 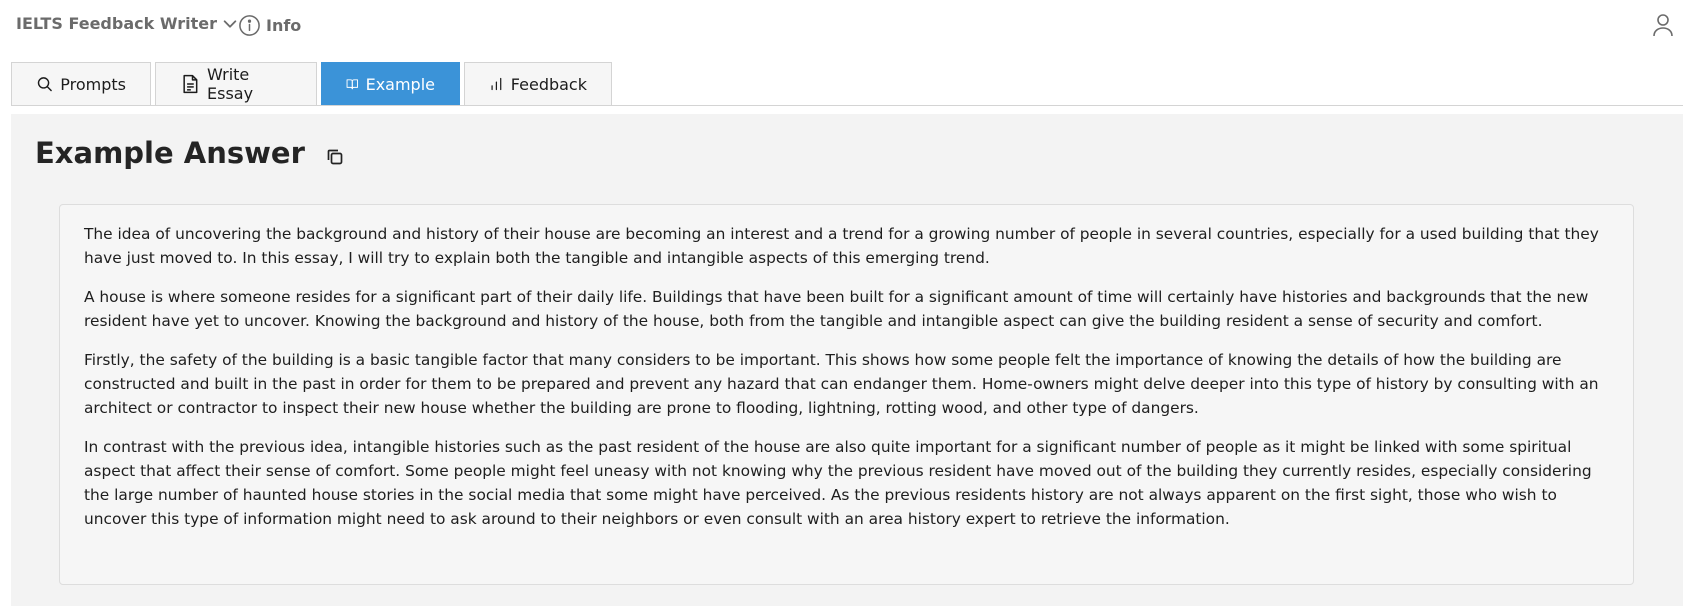 I want to click on info-label: Info, so click(x=284, y=25).